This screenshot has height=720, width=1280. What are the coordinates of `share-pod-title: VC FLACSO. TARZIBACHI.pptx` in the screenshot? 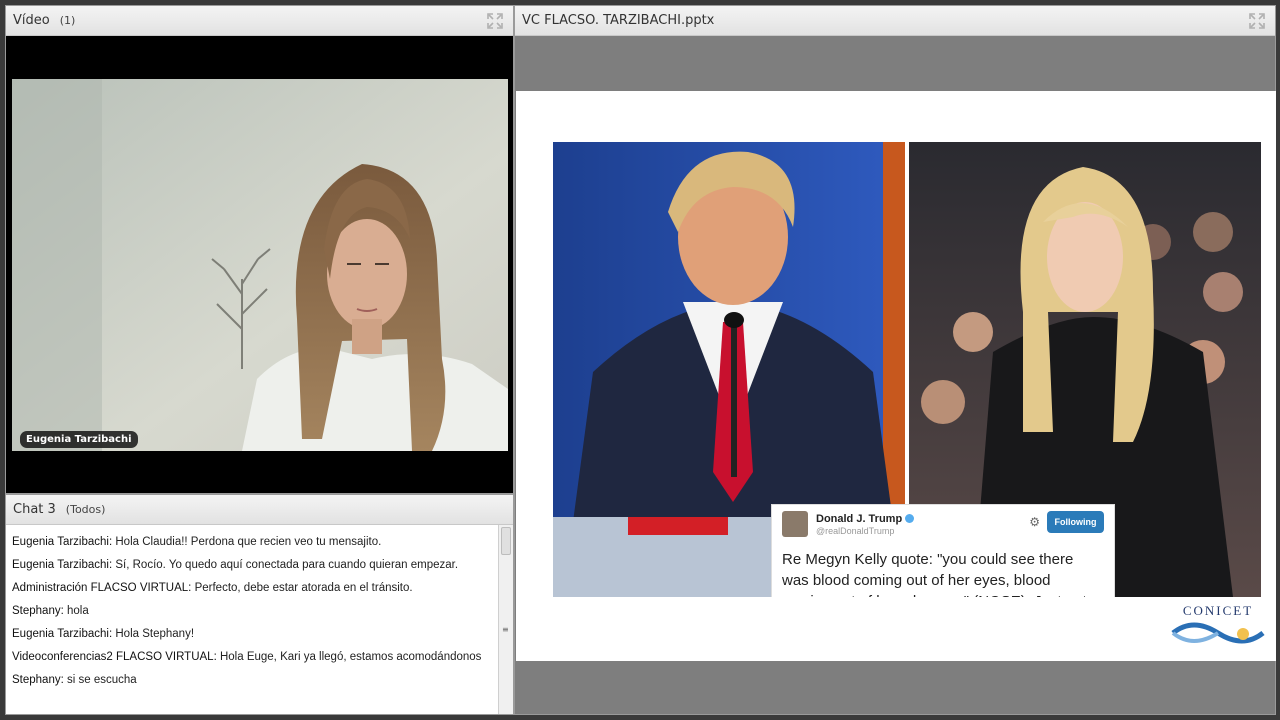 It's located at (618, 20).